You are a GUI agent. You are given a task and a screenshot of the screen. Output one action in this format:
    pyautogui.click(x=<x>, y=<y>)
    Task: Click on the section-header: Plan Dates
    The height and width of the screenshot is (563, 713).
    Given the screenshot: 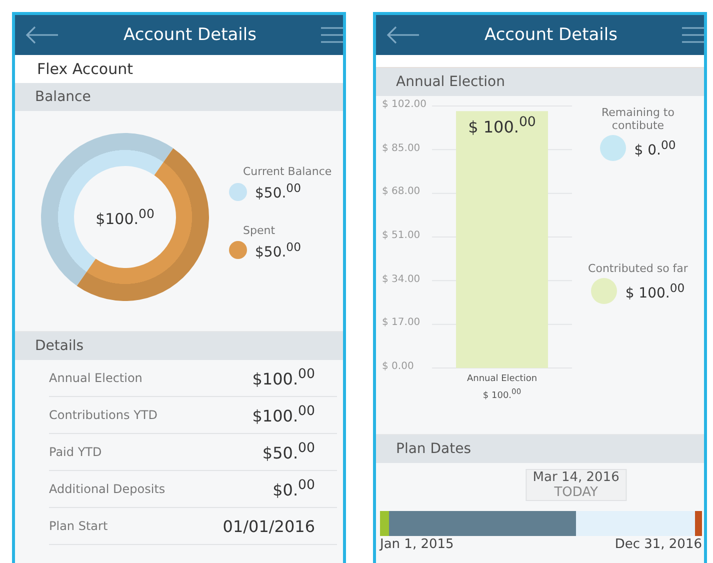 What is the action you would take?
    pyautogui.click(x=540, y=448)
    